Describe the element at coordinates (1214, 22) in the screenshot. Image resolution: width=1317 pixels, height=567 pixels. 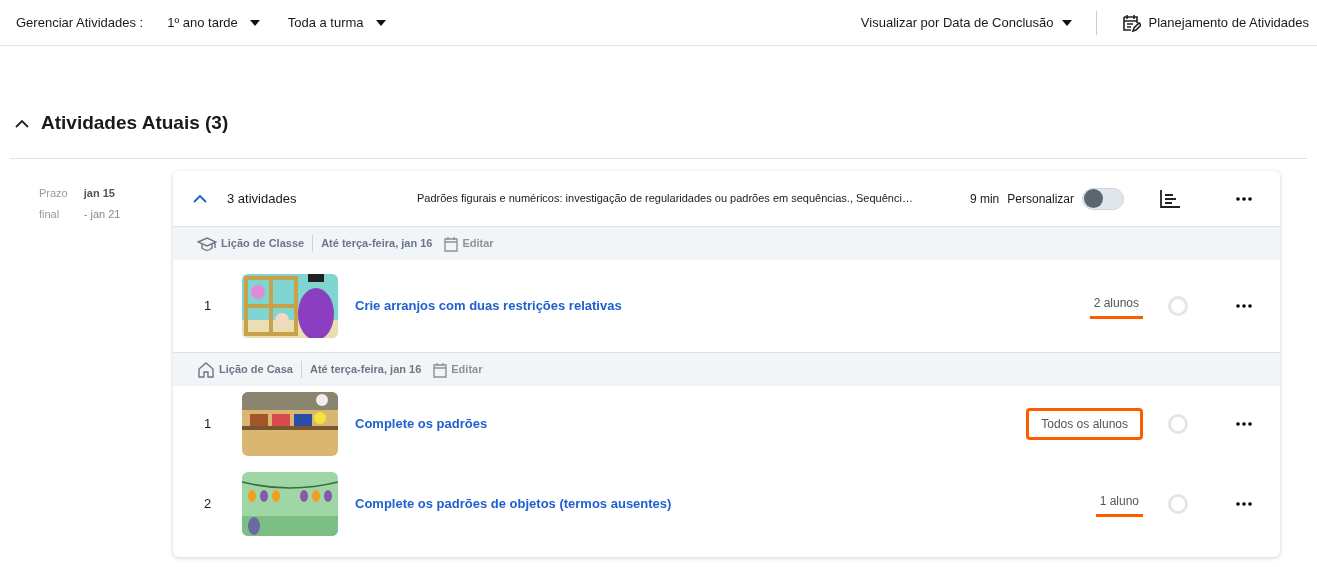
I see `planning-button: Planejamento de Atividades` at that location.